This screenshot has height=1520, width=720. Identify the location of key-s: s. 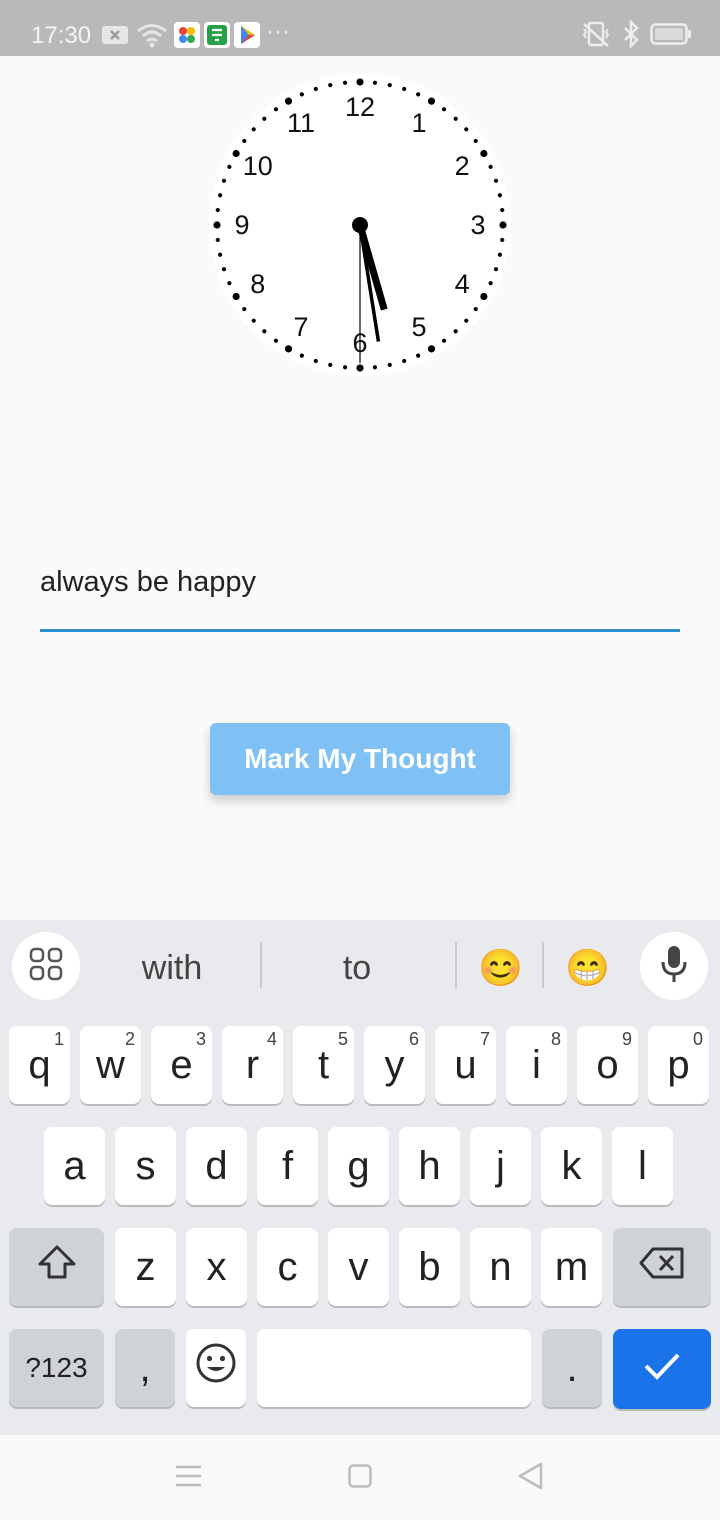
(145, 1166).